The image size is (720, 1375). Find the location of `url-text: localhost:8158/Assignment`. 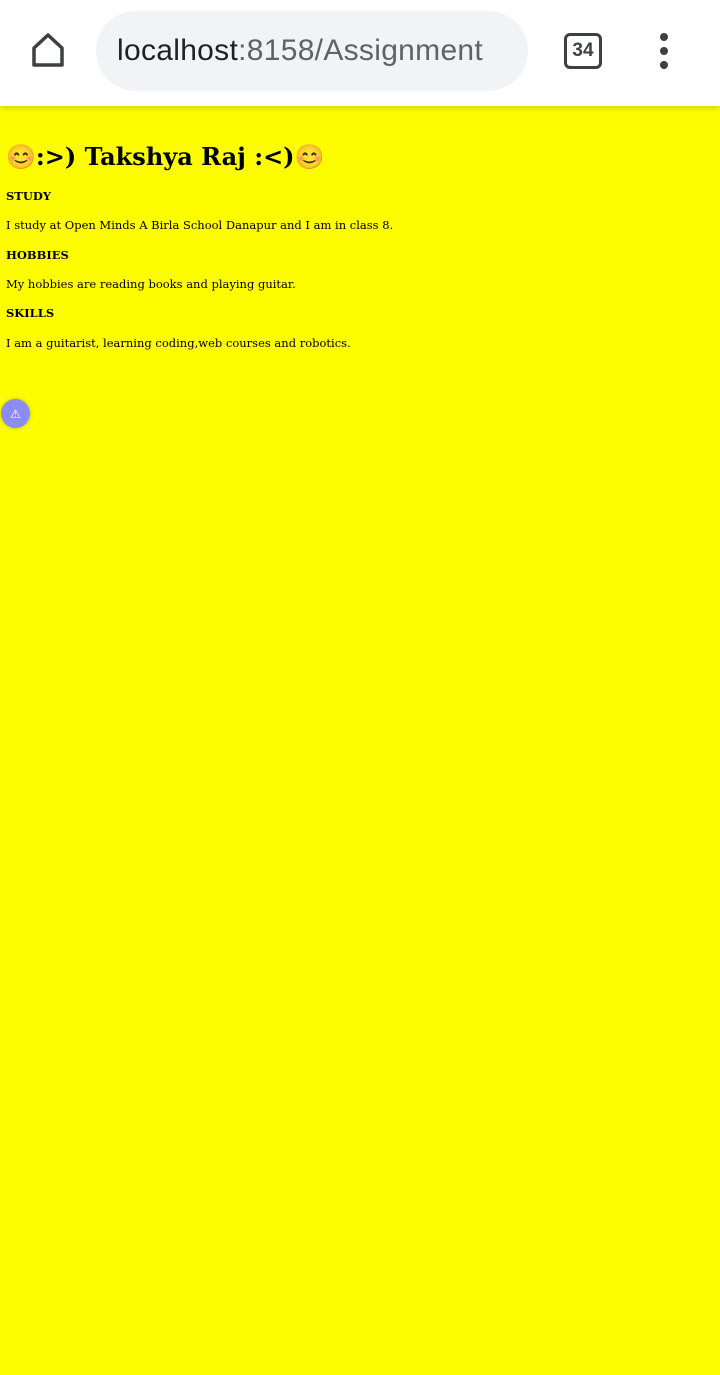

url-text: localhost:8158/Assignment is located at coordinates (313, 51).